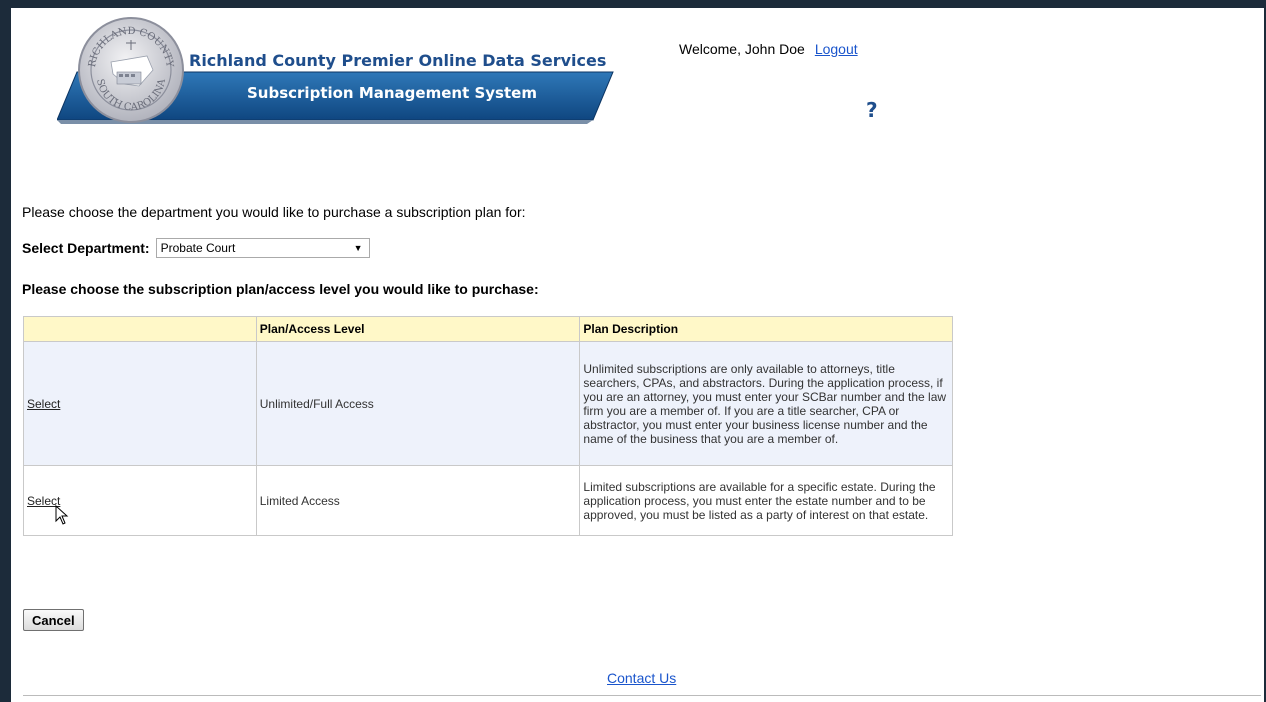 This screenshot has height=702, width=1266. What do you see at coordinates (62, 515) in the screenshot?
I see `mouse-cursor-icon` at bounding box center [62, 515].